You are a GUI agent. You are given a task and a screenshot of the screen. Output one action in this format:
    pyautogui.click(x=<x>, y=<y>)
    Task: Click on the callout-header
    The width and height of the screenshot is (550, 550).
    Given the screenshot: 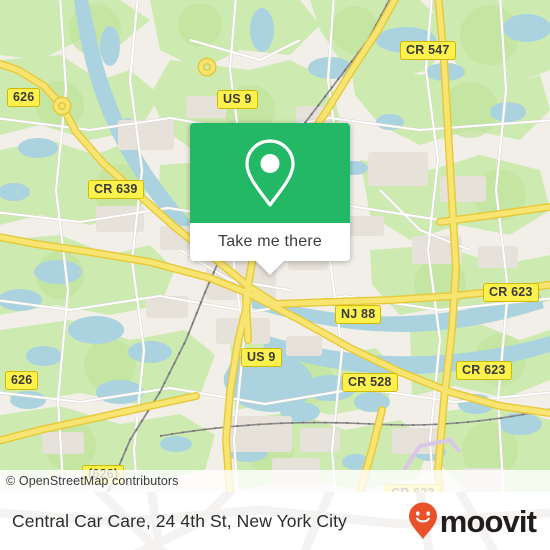 What is the action you would take?
    pyautogui.click(x=270, y=173)
    